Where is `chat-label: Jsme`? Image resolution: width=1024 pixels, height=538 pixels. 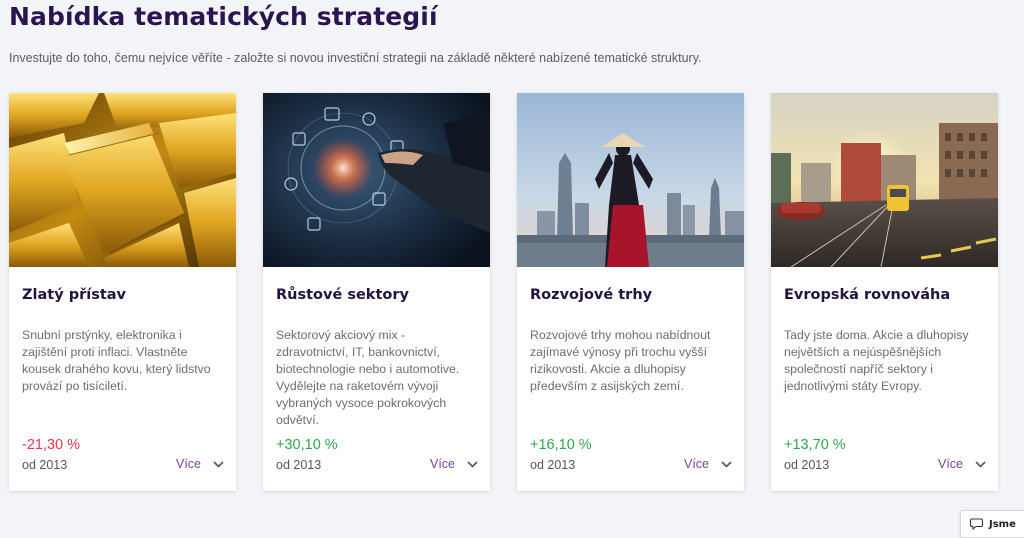
chat-label: Jsme is located at coordinates (1002, 524).